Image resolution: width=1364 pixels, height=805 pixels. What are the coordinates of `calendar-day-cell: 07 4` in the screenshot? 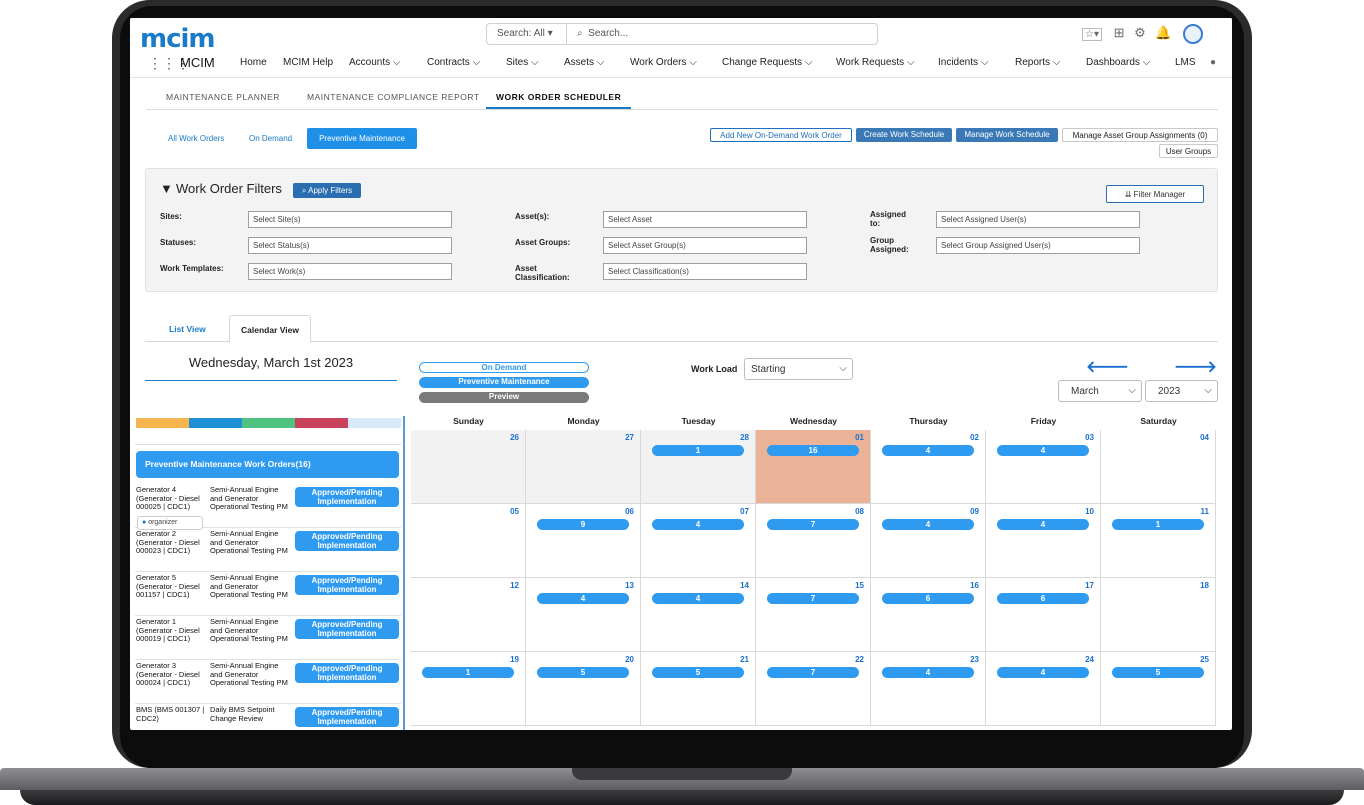 It's located at (698, 541).